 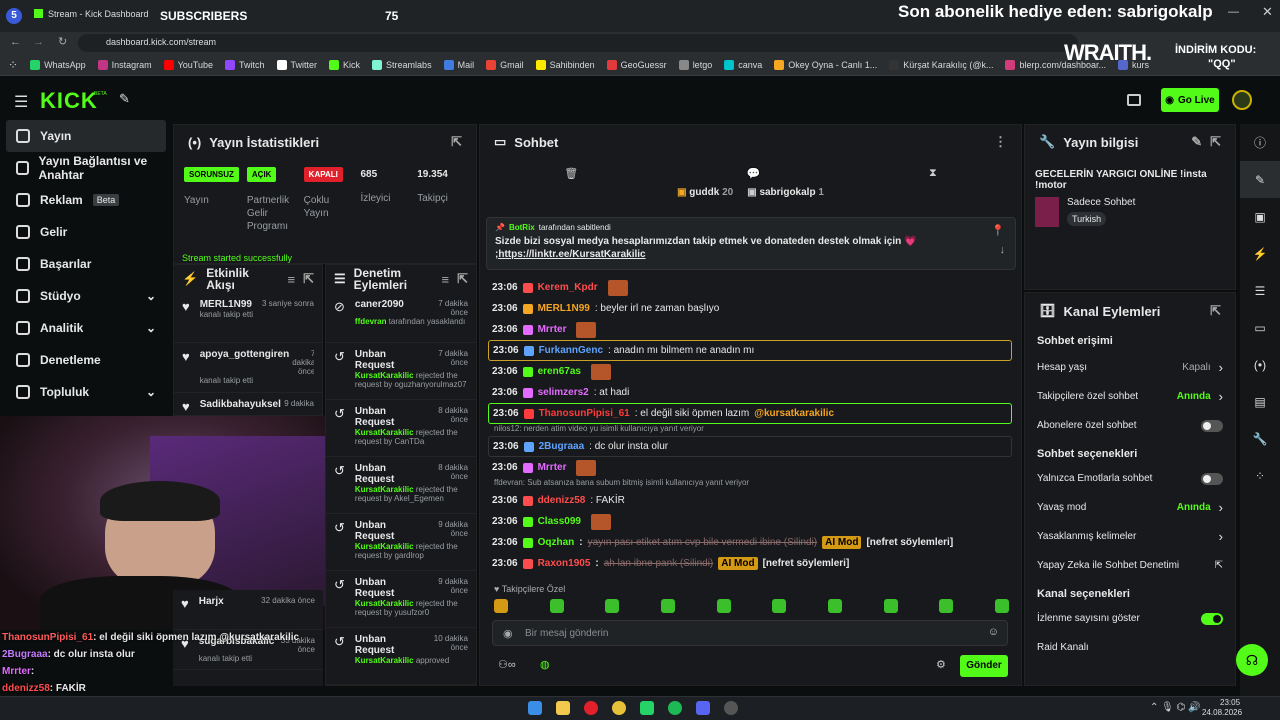 What do you see at coordinates (785, 194) in the screenshot?
I see `gifter: ▣ sabrigokalp 1` at bounding box center [785, 194].